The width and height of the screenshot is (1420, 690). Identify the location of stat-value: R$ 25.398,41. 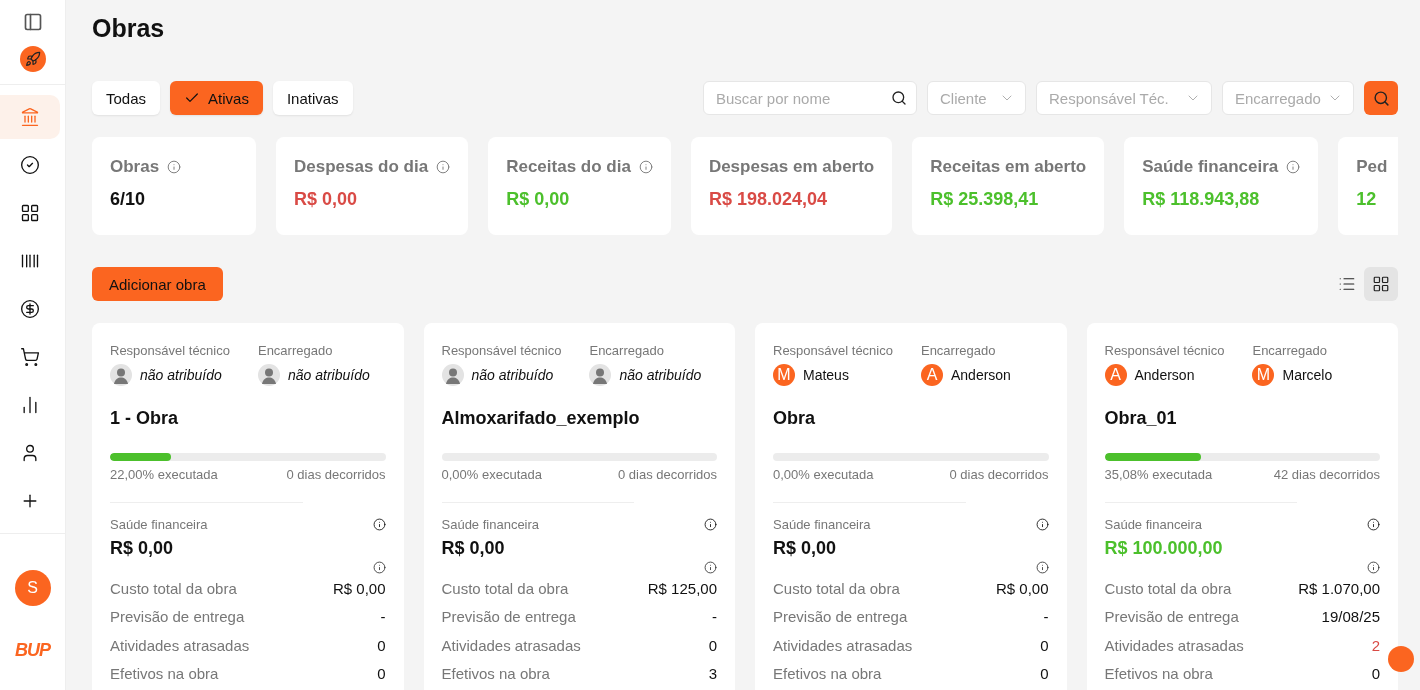
(985, 199).